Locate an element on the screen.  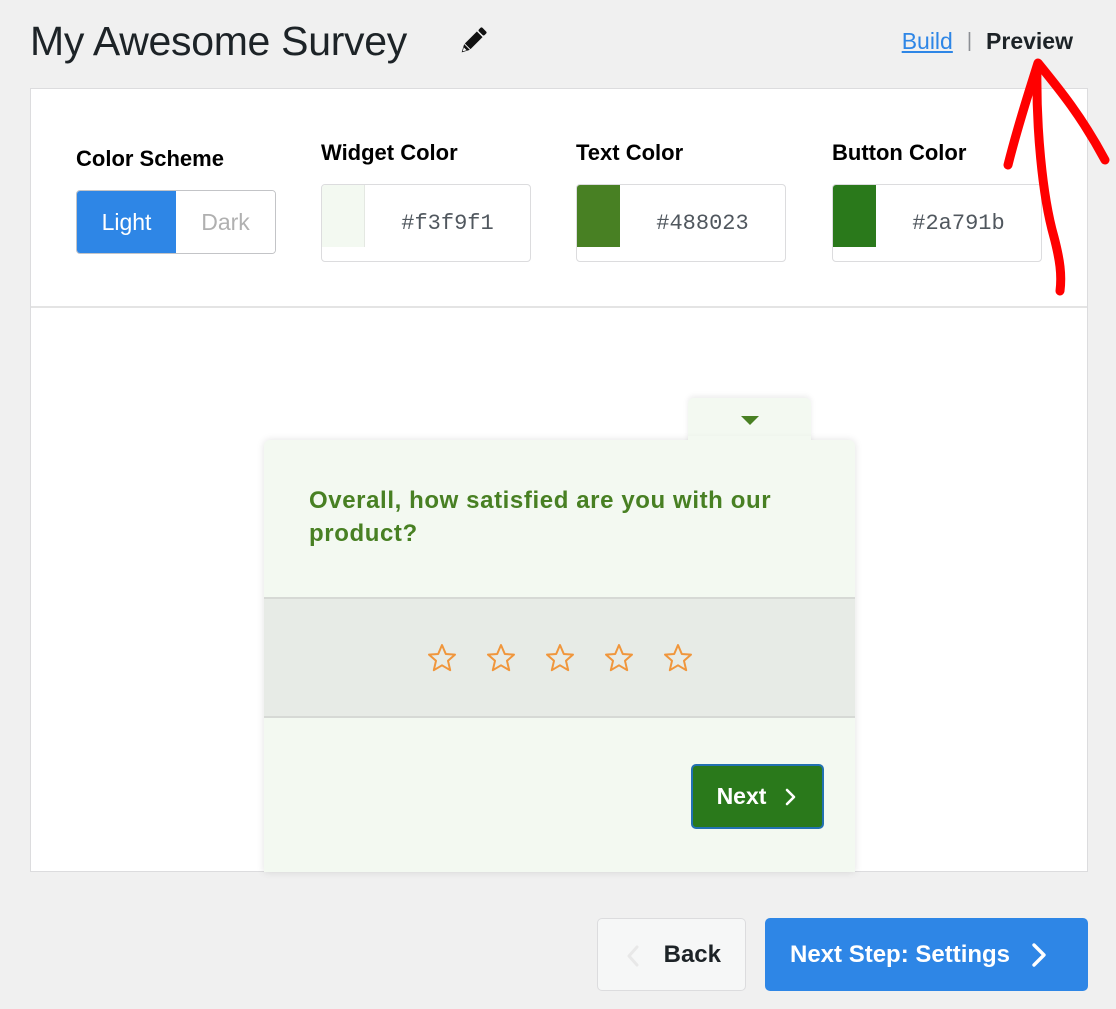
widget-color-picker: #f3f9f1 is located at coordinates (426, 223).